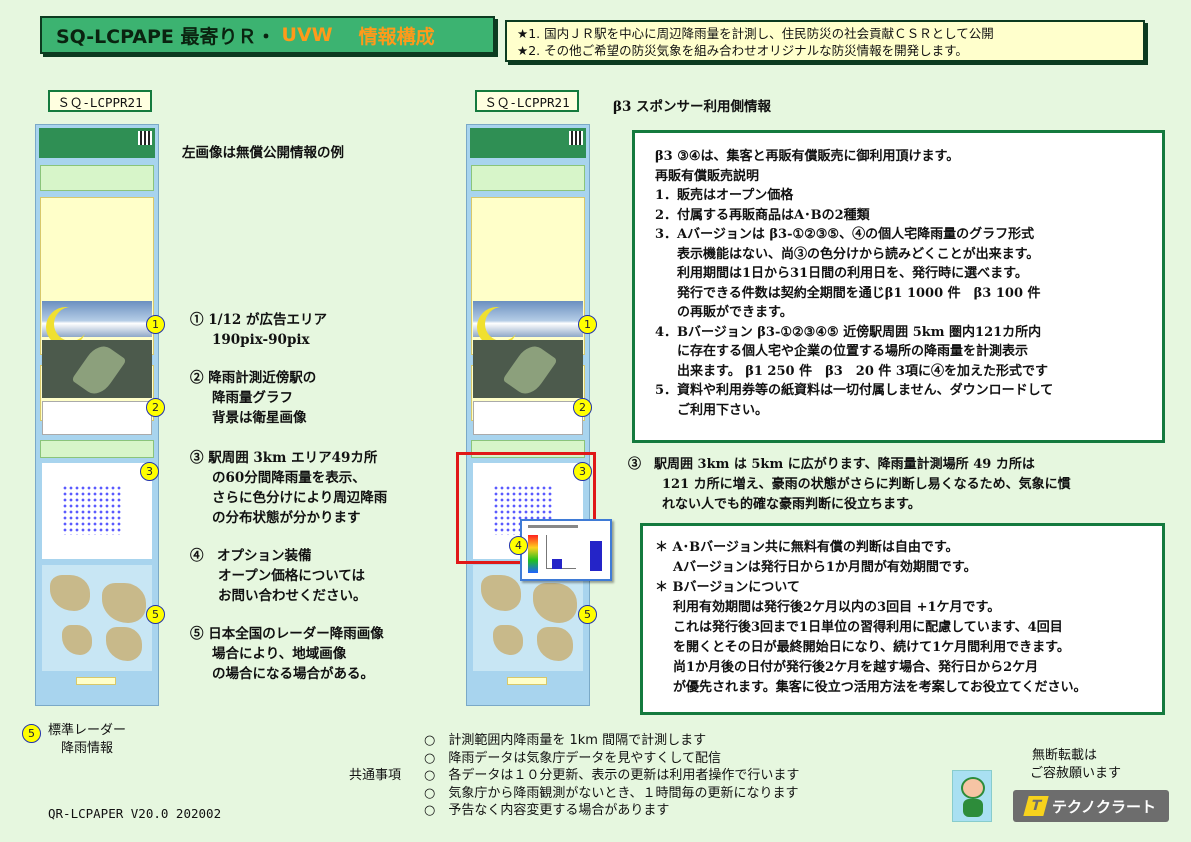 The height and width of the screenshot is (842, 1191). Describe the element at coordinates (559, 810) in the screenshot. I see `common-item-text: 予告なく内容変更する場合があります` at that location.